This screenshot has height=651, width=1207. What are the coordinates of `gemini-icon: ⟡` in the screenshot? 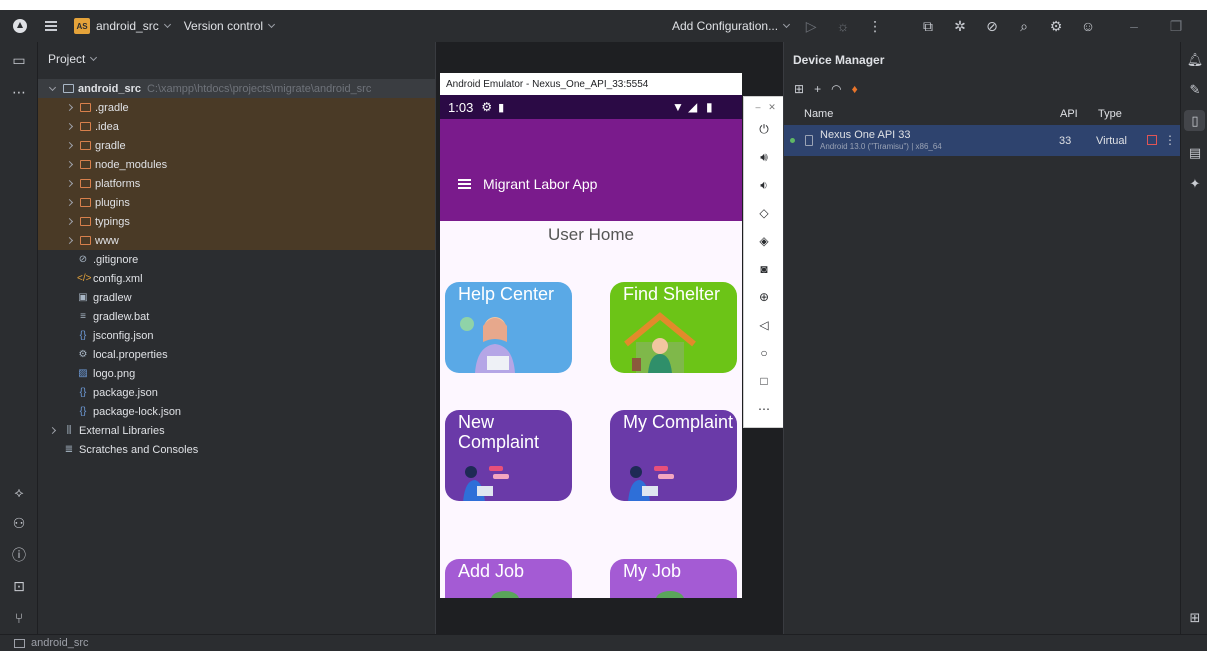 It's located at (19, 492).